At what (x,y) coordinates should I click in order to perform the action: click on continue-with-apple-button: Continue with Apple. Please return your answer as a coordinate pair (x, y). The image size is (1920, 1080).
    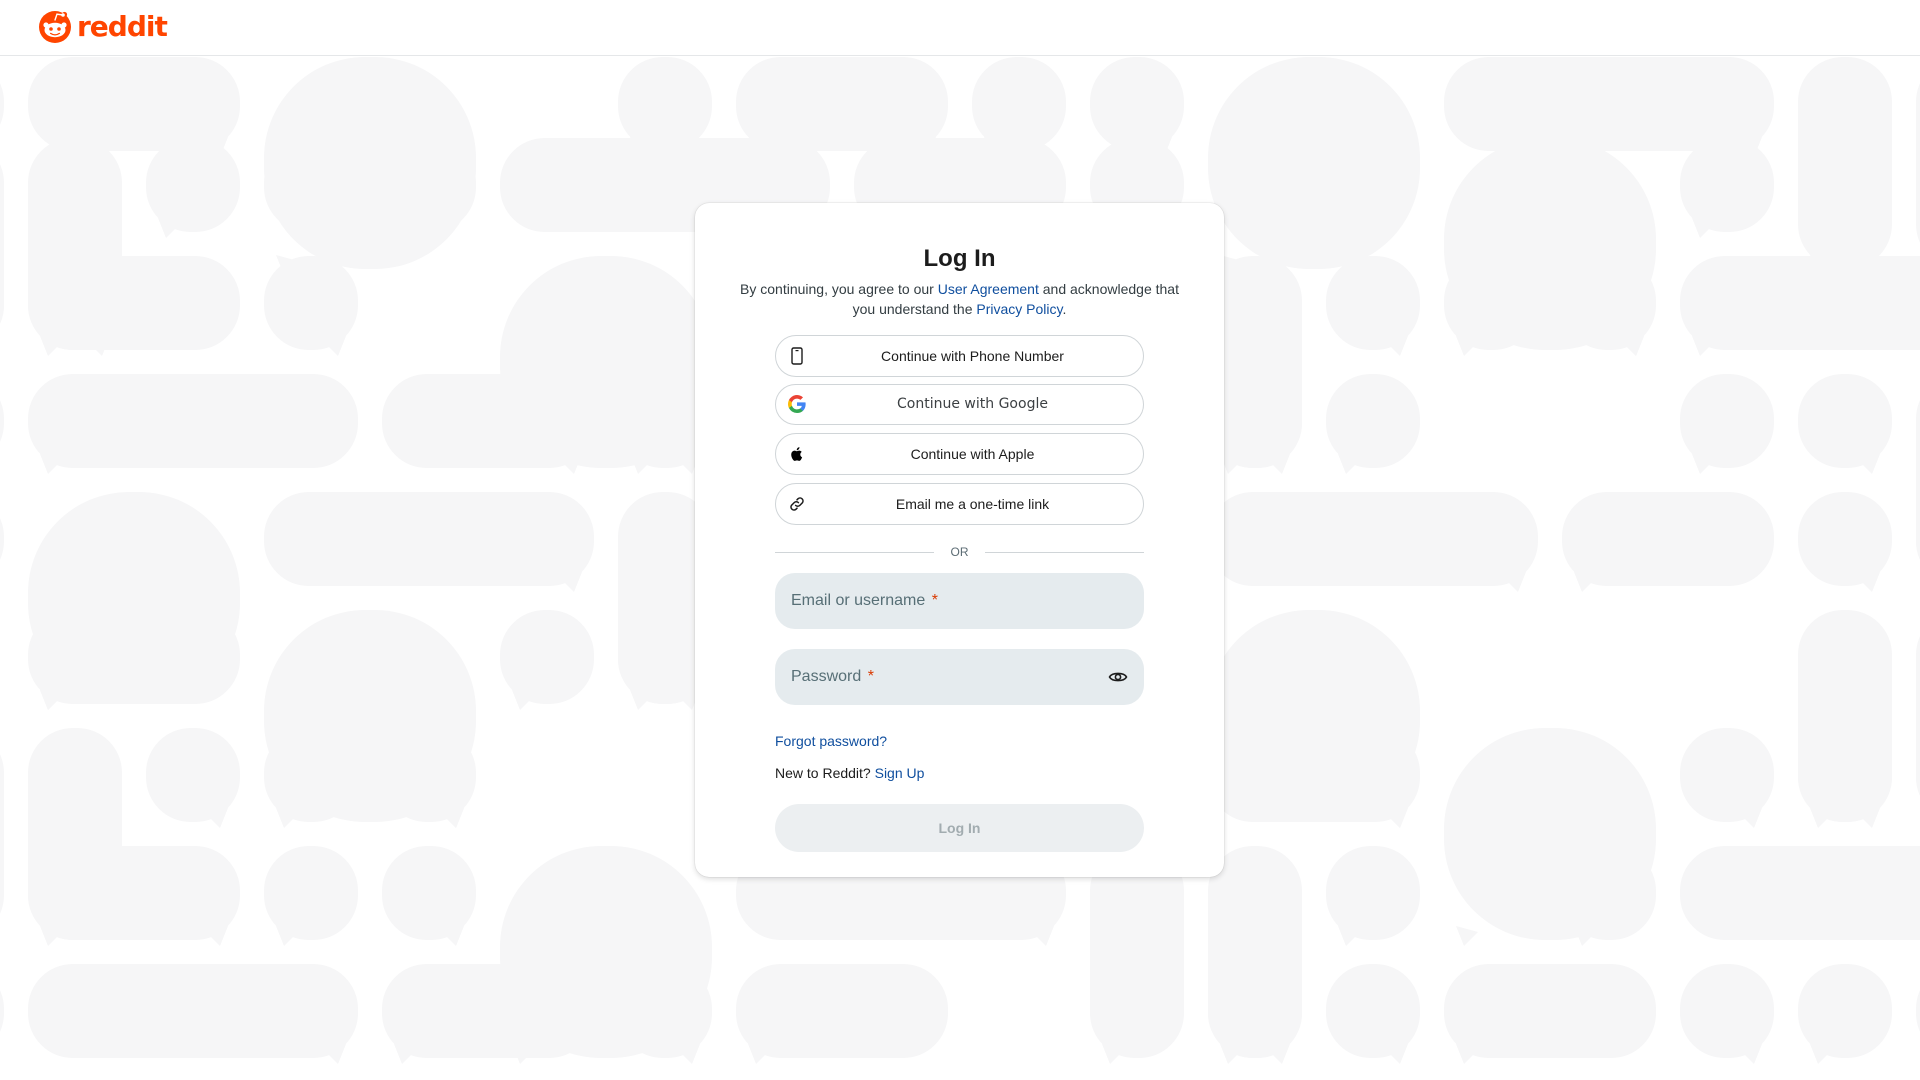
    Looking at the image, I should click on (959, 454).